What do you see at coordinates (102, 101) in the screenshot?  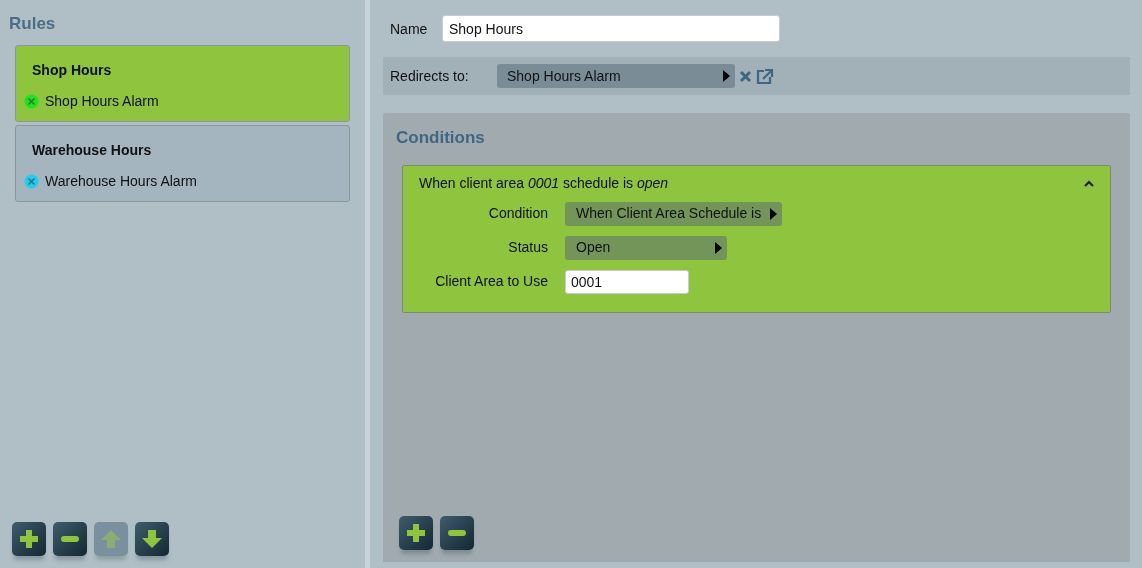 I see `rule-target: Shop Hours Alarm` at bounding box center [102, 101].